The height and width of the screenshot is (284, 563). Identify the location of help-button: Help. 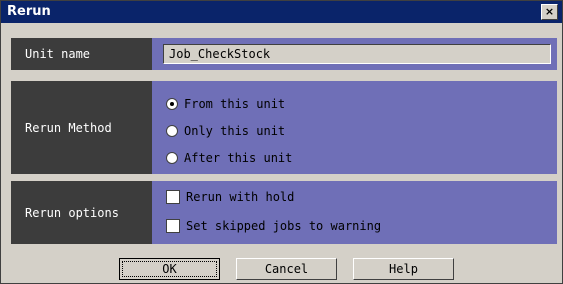
(403, 269).